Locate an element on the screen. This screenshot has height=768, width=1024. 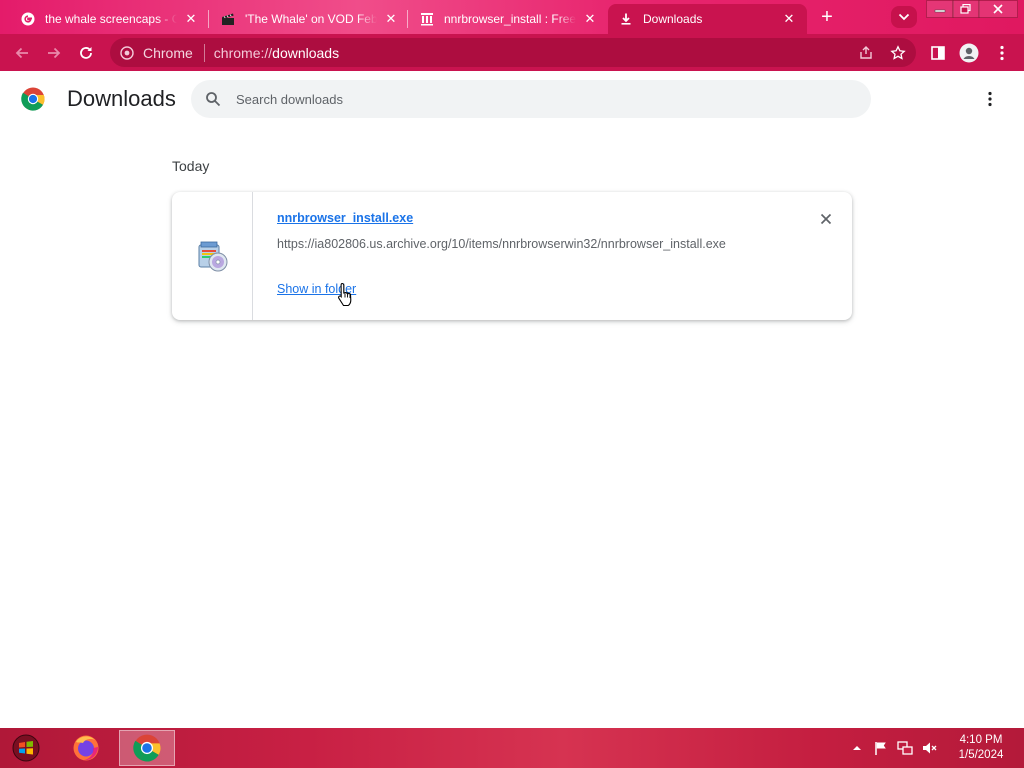
browser-toolbar: Chrome chrome://downloads is located at coordinates (512, 52).